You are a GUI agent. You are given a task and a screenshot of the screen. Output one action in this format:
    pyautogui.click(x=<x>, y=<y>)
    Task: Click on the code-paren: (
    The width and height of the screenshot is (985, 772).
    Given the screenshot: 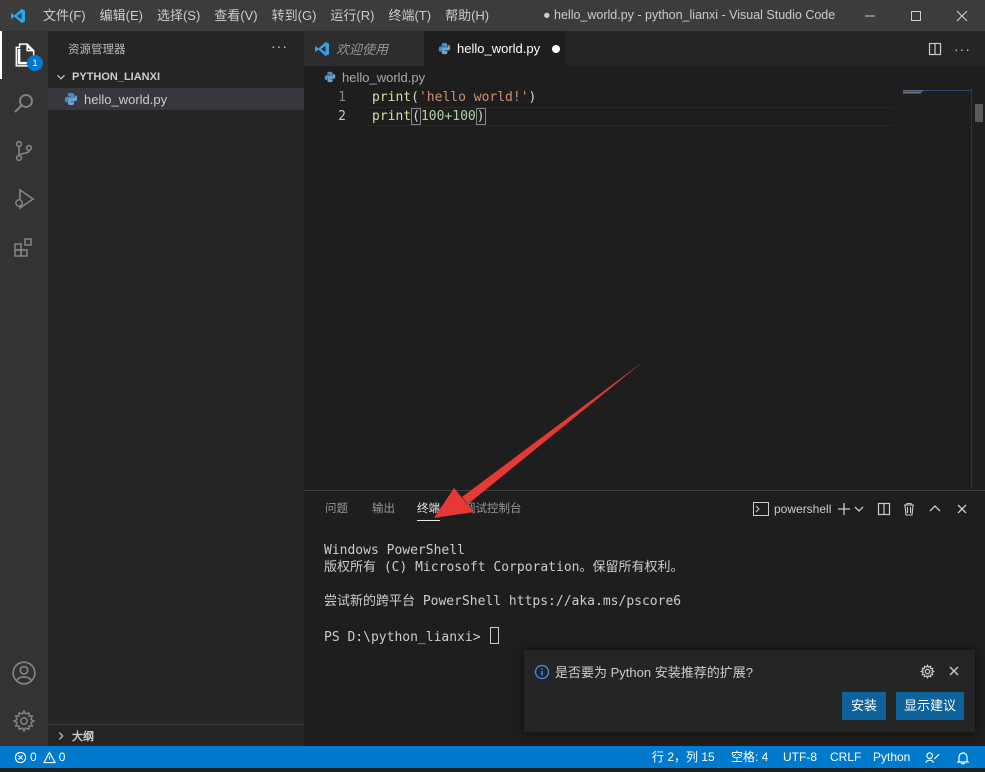 What is the action you would take?
    pyautogui.click(x=415, y=97)
    